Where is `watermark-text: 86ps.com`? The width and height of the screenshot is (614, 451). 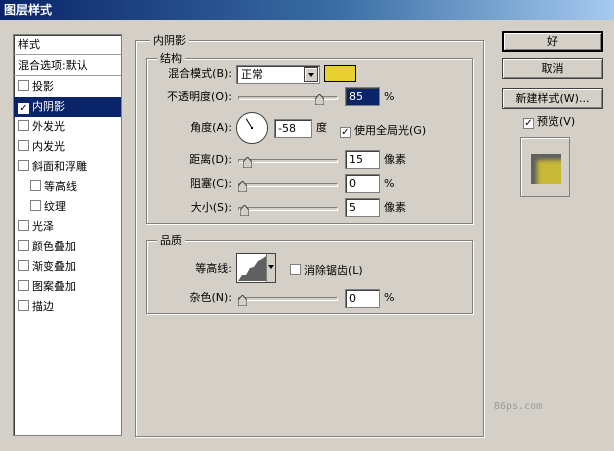
watermark-text: 86ps.com is located at coordinates (518, 406).